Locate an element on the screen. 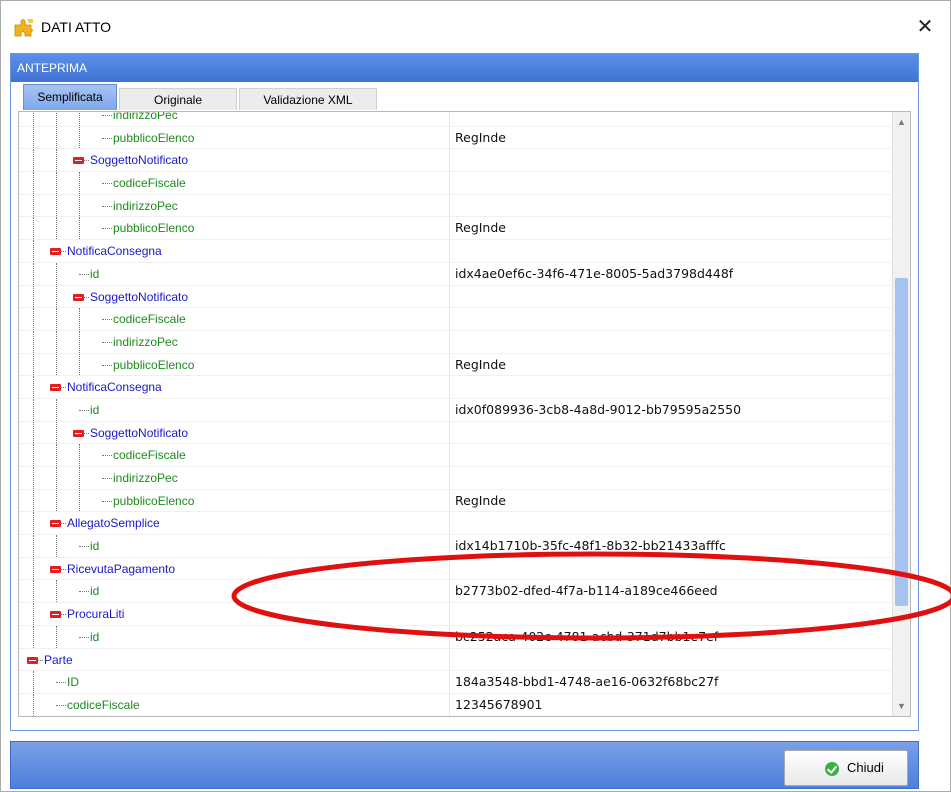 This screenshot has height=792, width=951. vertical-scrollbar: ▲ ▼ is located at coordinates (901, 414).